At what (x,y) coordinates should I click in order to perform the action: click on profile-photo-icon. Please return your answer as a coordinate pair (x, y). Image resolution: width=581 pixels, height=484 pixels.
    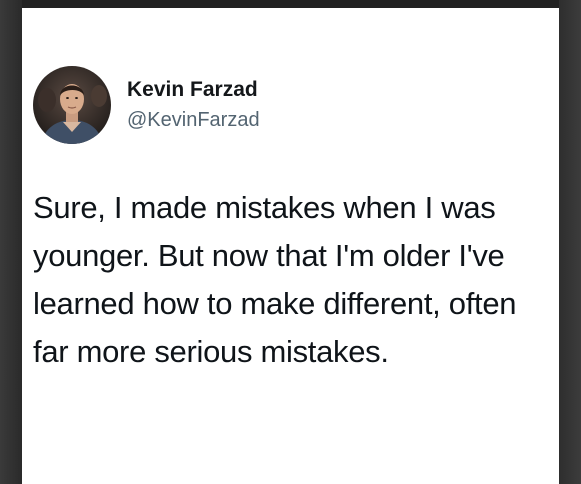
    Looking at the image, I should click on (72, 105).